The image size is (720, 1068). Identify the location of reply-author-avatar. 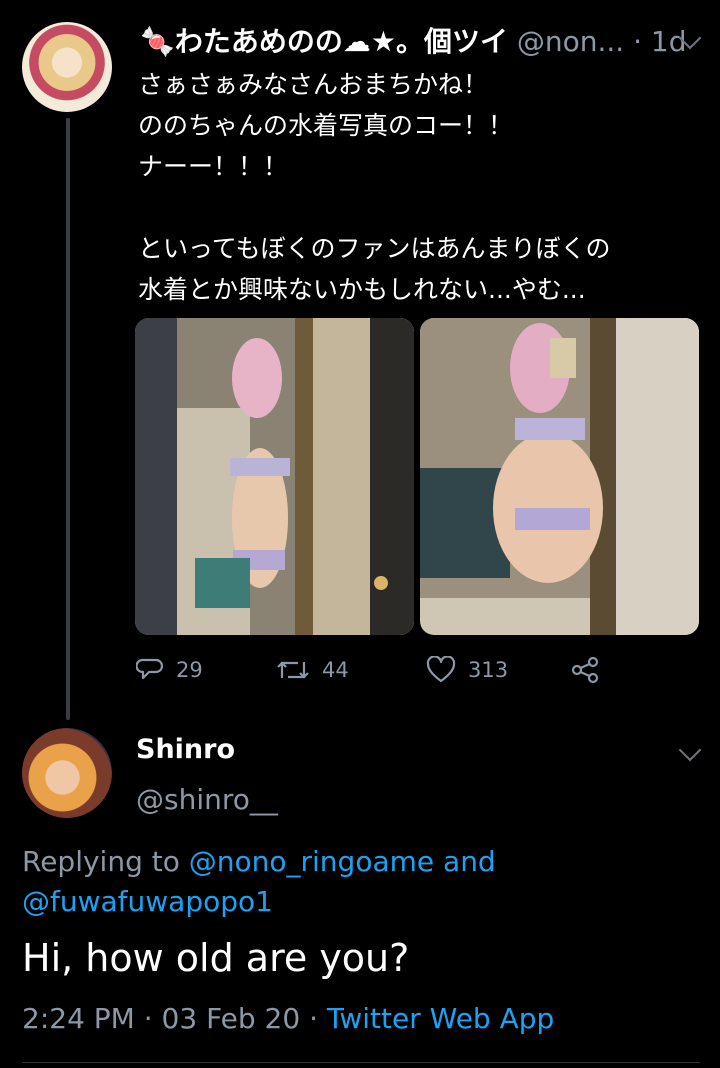
(67, 773).